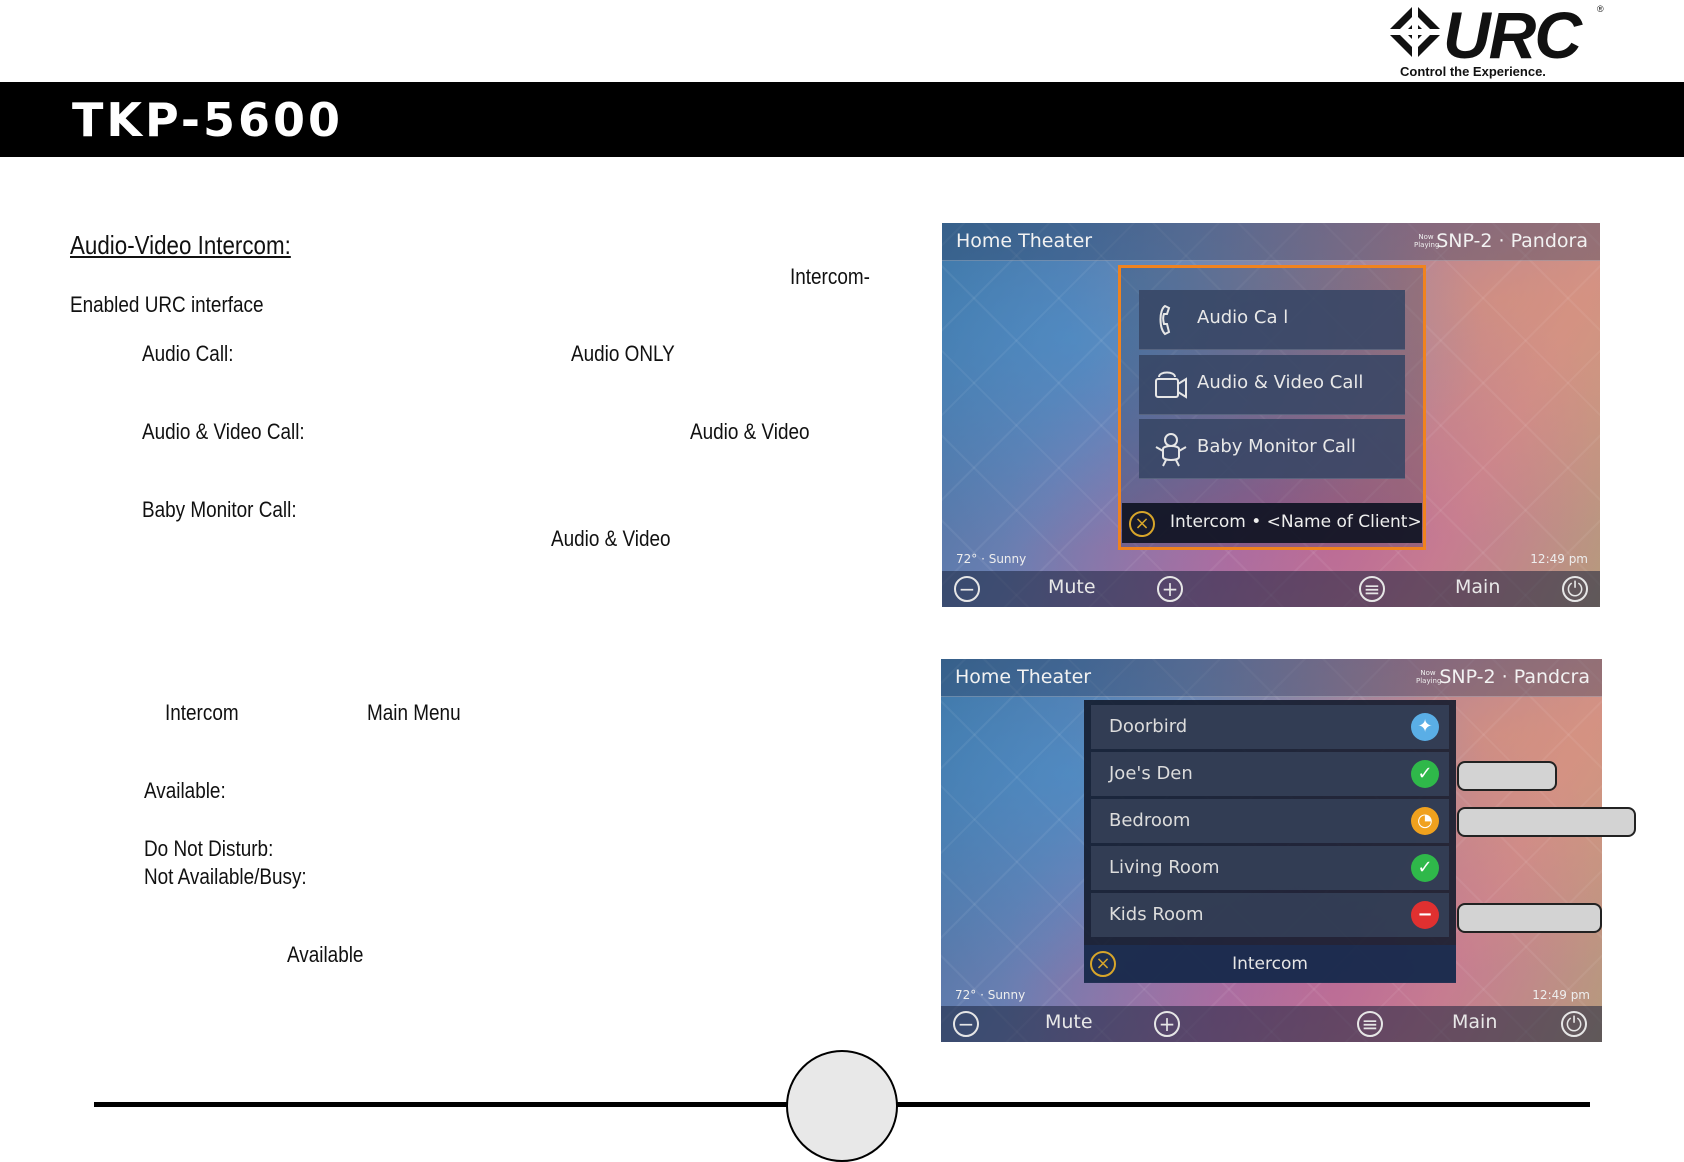  Describe the element at coordinates (1425, 915) in the screenshot. I see `busy-icon: −` at that location.